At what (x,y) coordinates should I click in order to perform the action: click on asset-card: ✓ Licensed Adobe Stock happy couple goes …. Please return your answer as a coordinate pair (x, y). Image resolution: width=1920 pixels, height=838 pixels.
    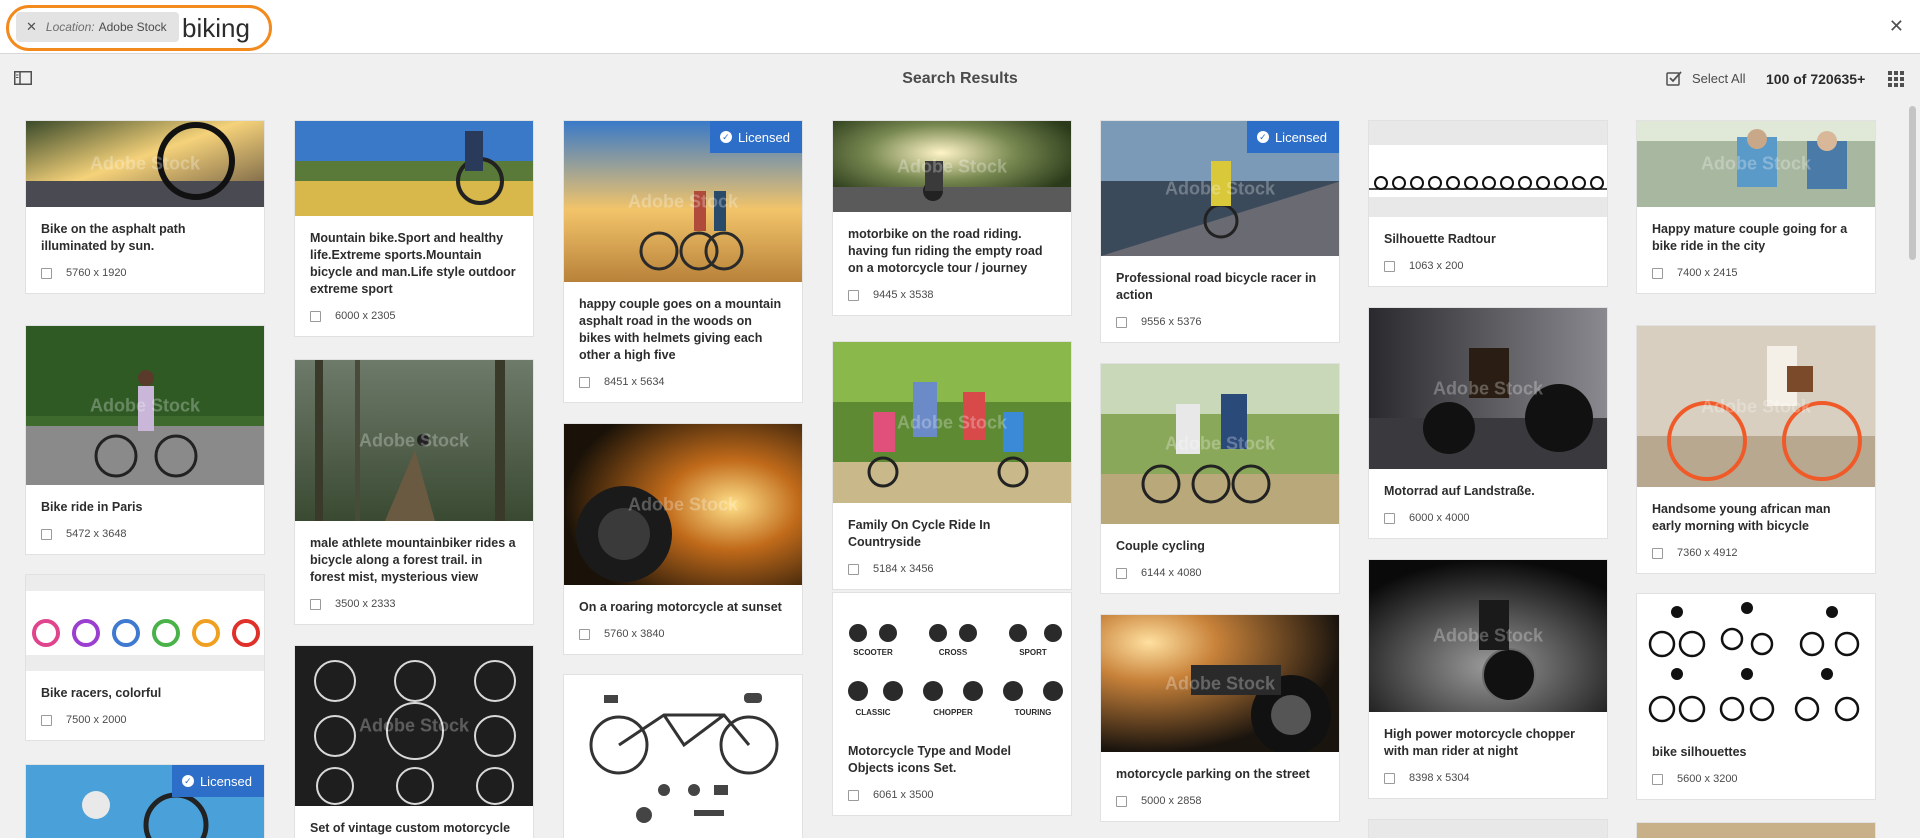
    Looking at the image, I should click on (683, 261).